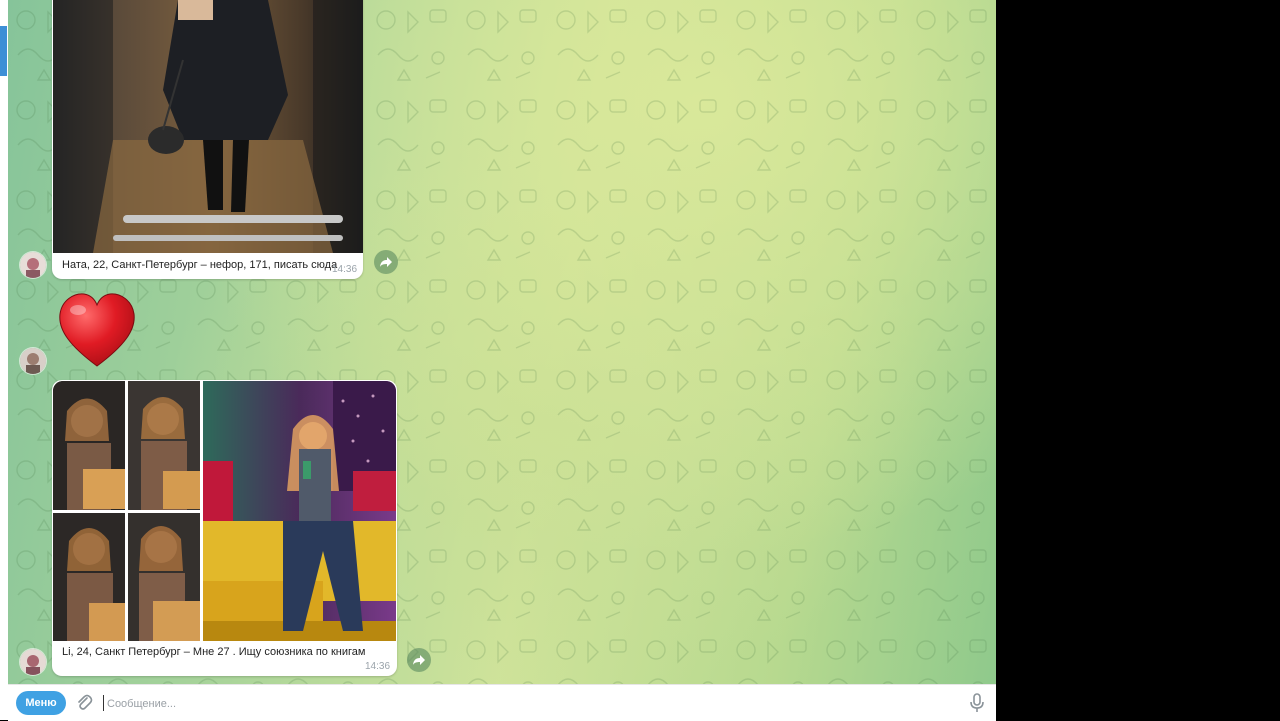  Describe the element at coordinates (977, 703) in the screenshot. I see `microphone-icon` at that location.